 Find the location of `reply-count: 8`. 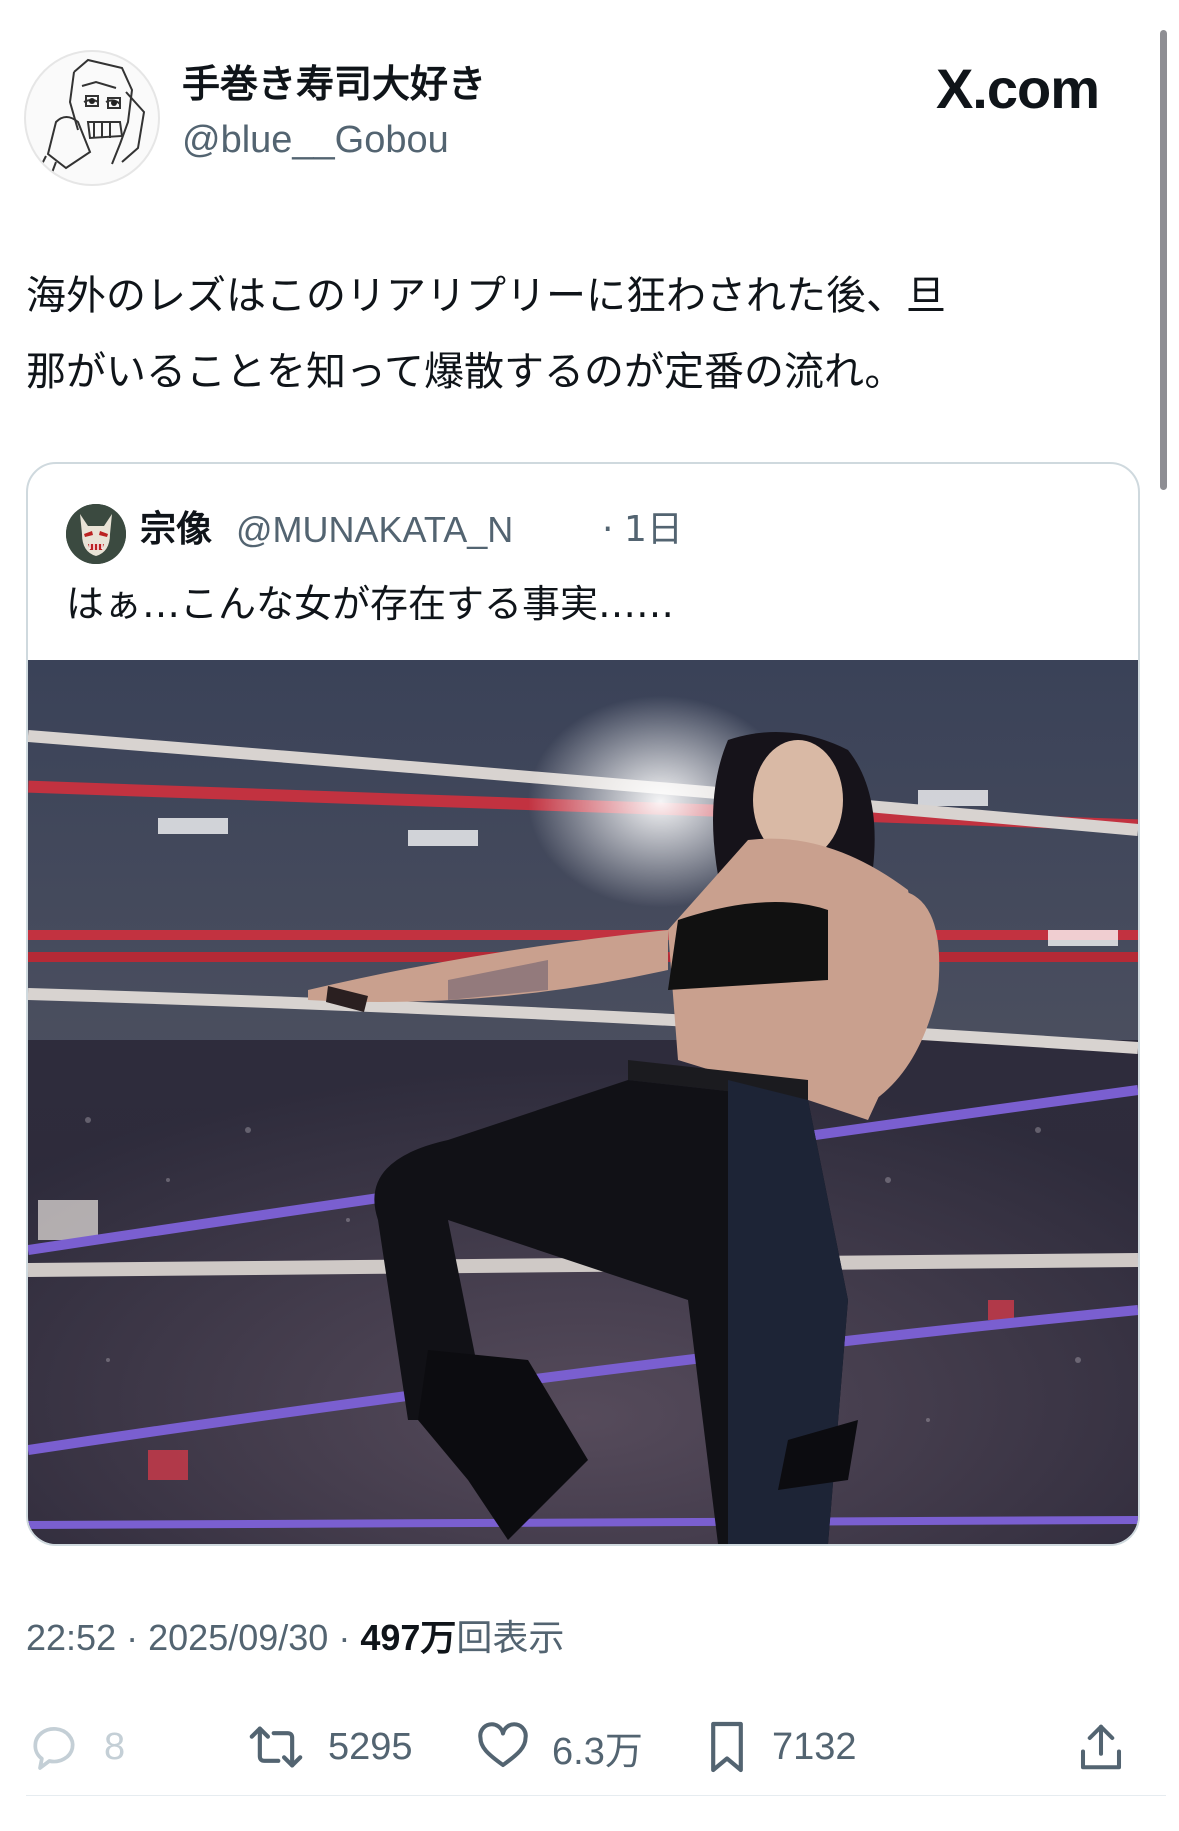

reply-count: 8 is located at coordinates (115, 1746).